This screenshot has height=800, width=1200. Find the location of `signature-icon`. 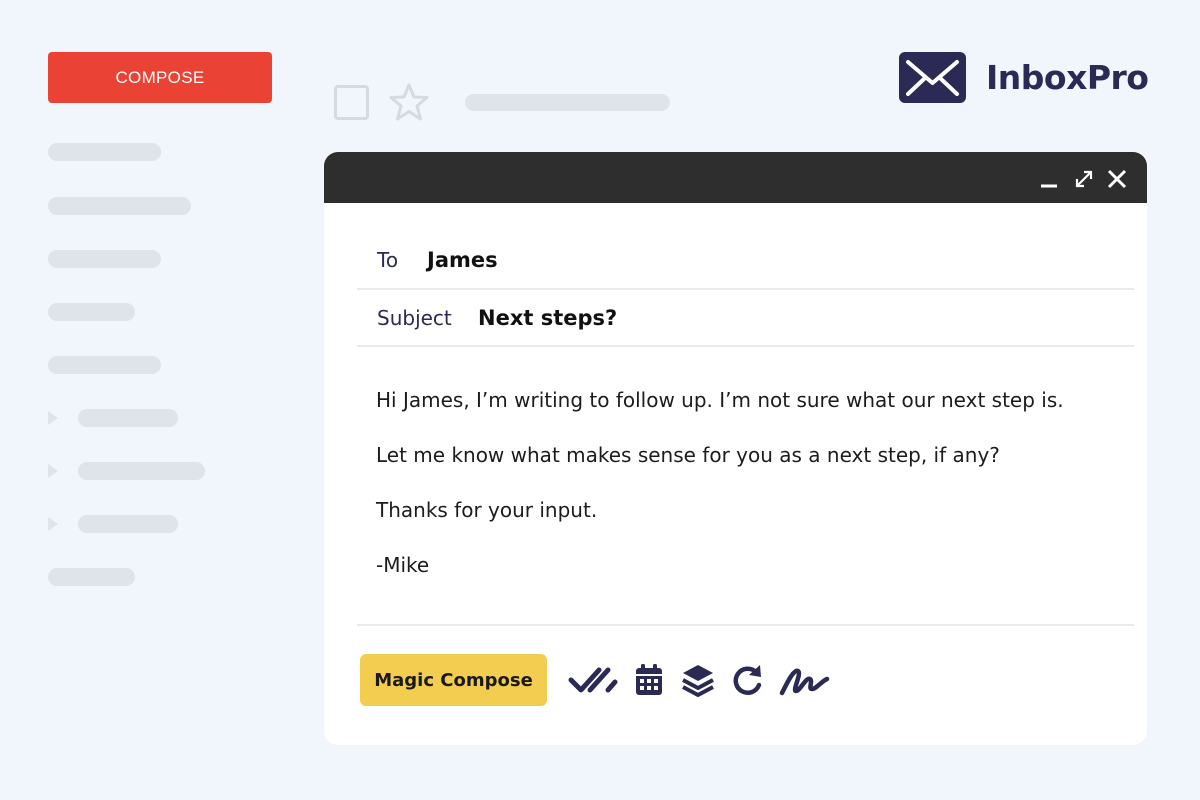

signature-icon is located at coordinates (804, 680).